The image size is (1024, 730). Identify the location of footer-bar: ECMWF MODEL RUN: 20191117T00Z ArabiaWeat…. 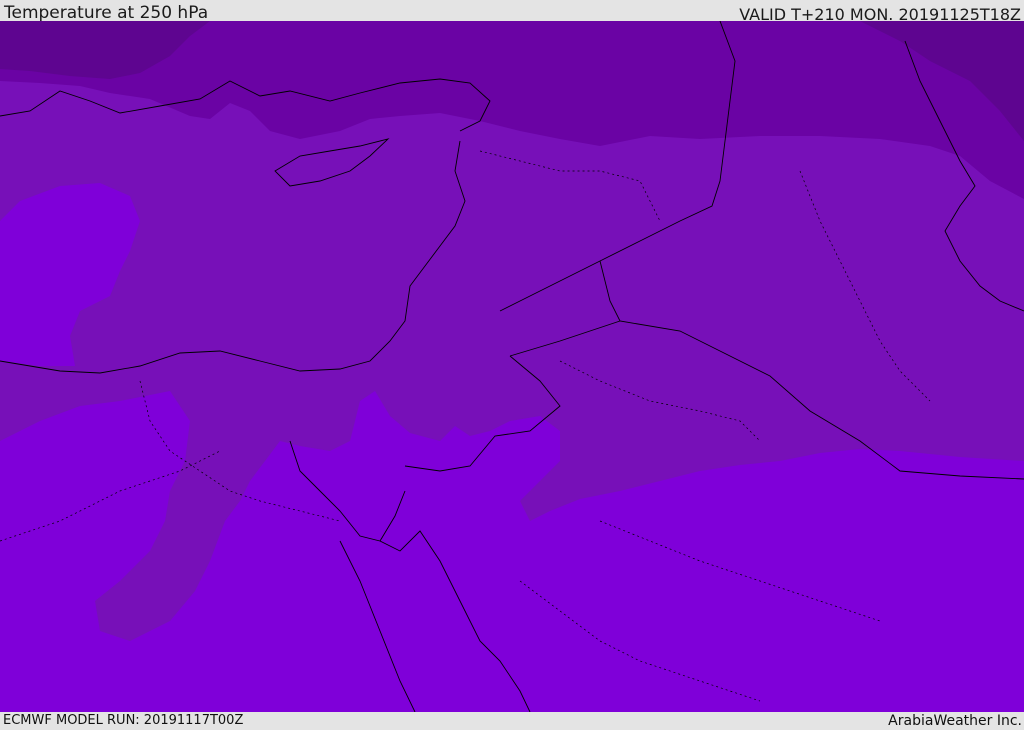
(512, 720).